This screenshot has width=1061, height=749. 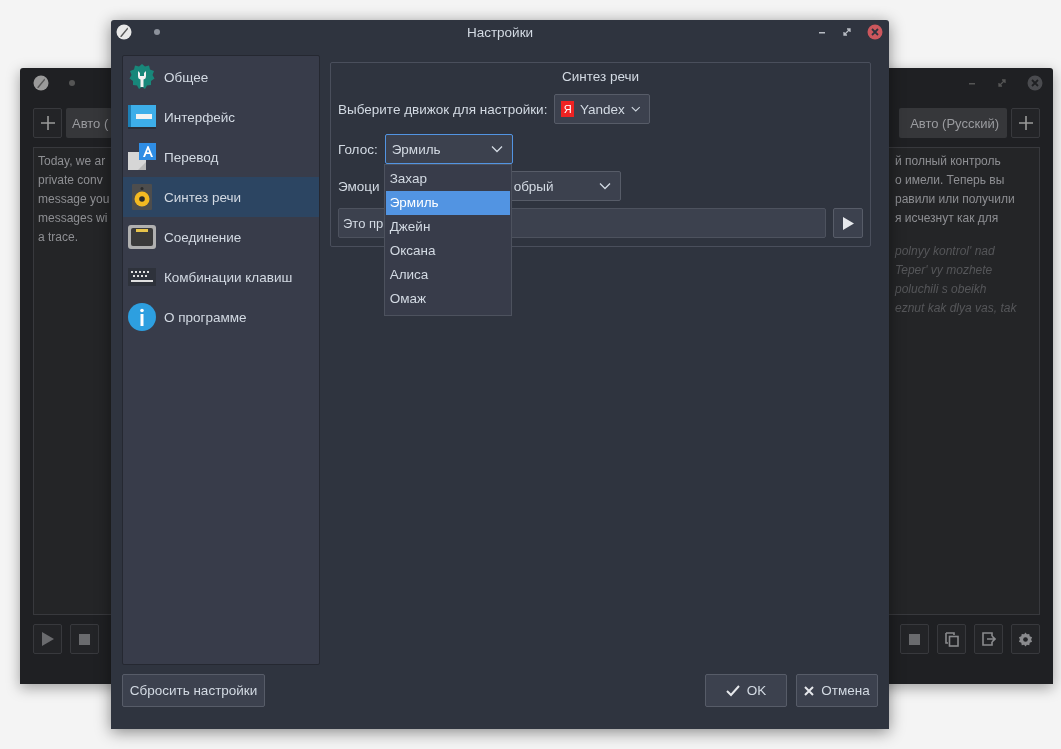 I want to click on reset-button: Сбросить настройки, so click(x=193, y=690).